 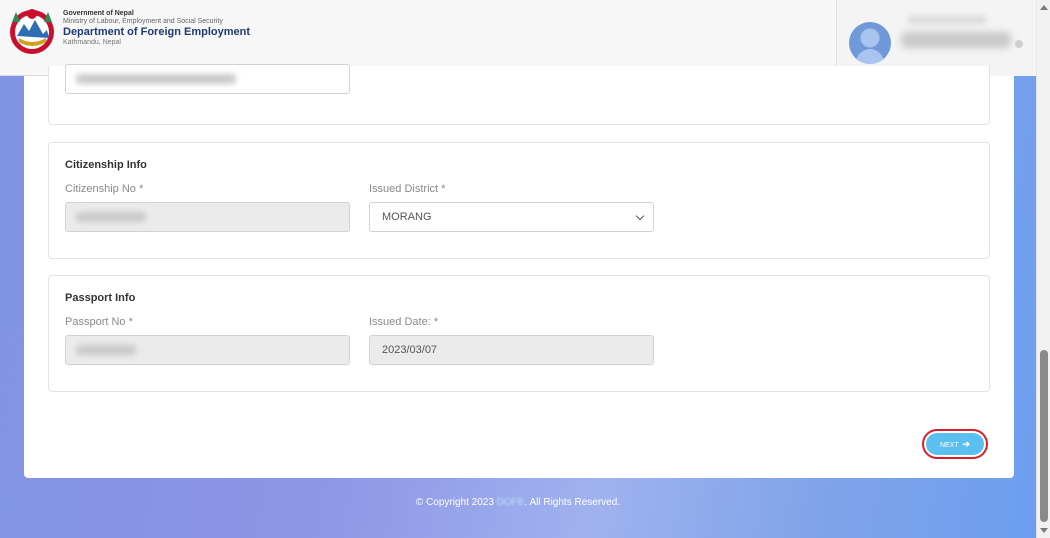 I want to click on user-role-redacted, so click(x=947, y=20).